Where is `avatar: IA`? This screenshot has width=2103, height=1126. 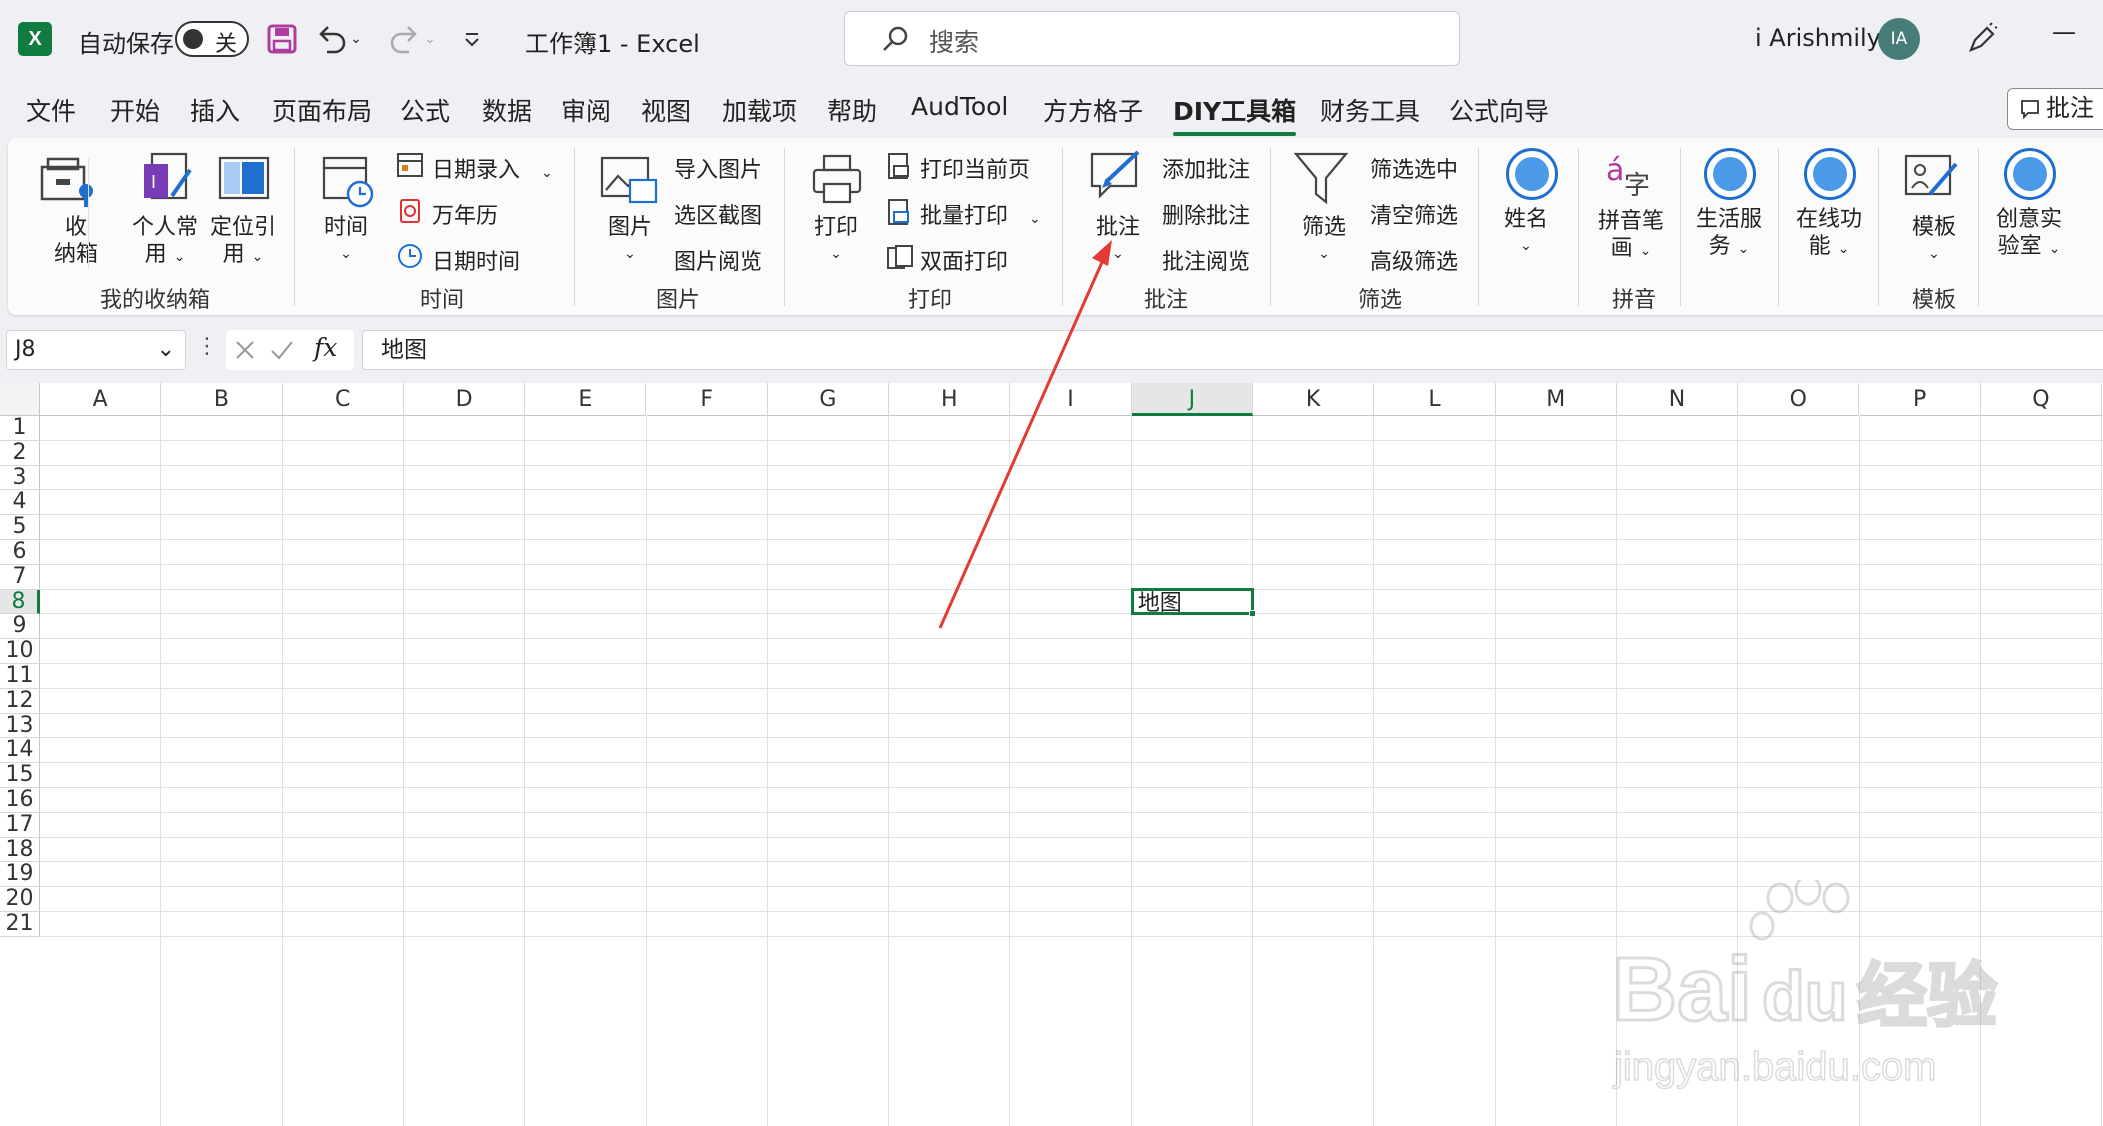 avatar: IA is located at coordinates (1899, 39).